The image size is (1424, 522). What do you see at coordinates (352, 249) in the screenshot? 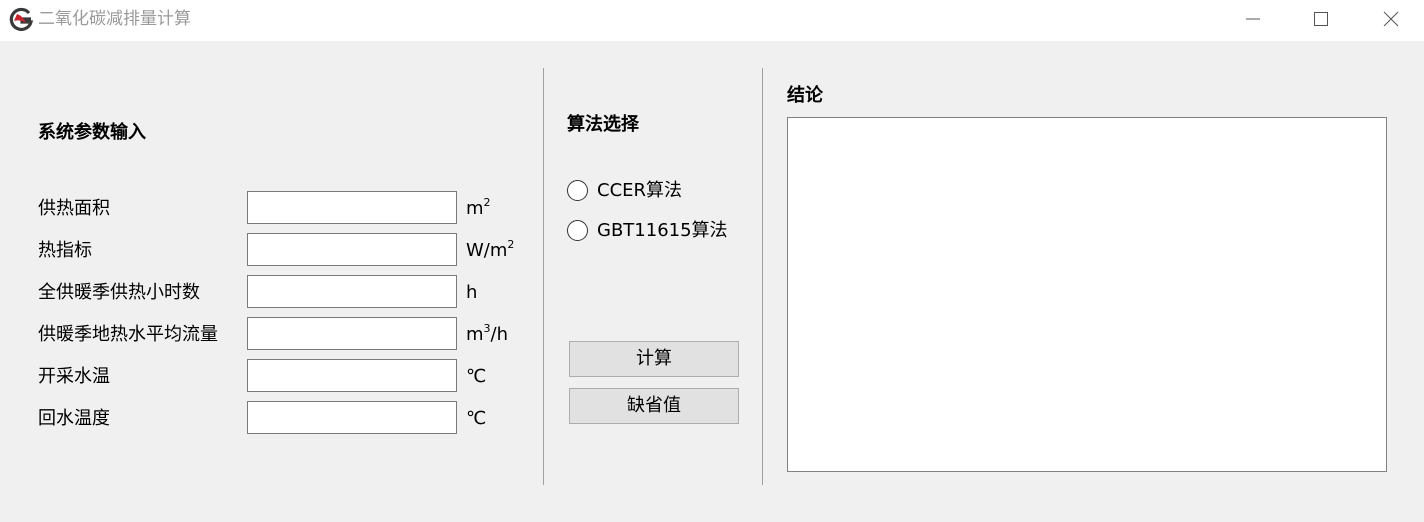
I see `heat-index-input` at bounding box center [352, 249].